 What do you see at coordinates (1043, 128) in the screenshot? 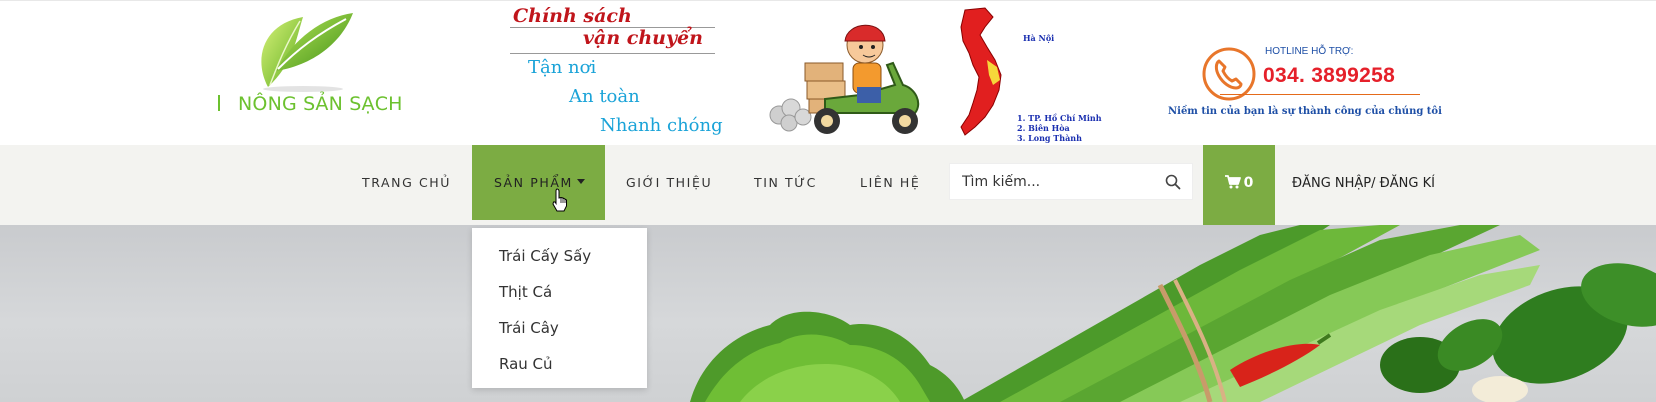
I see `map-location: 2. Biên Hòa` at bounding box center [1043, 128].